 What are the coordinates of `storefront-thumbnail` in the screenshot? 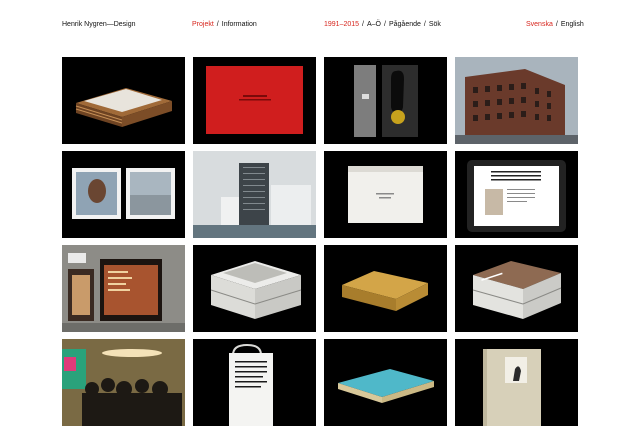 It's located at (123, 288).